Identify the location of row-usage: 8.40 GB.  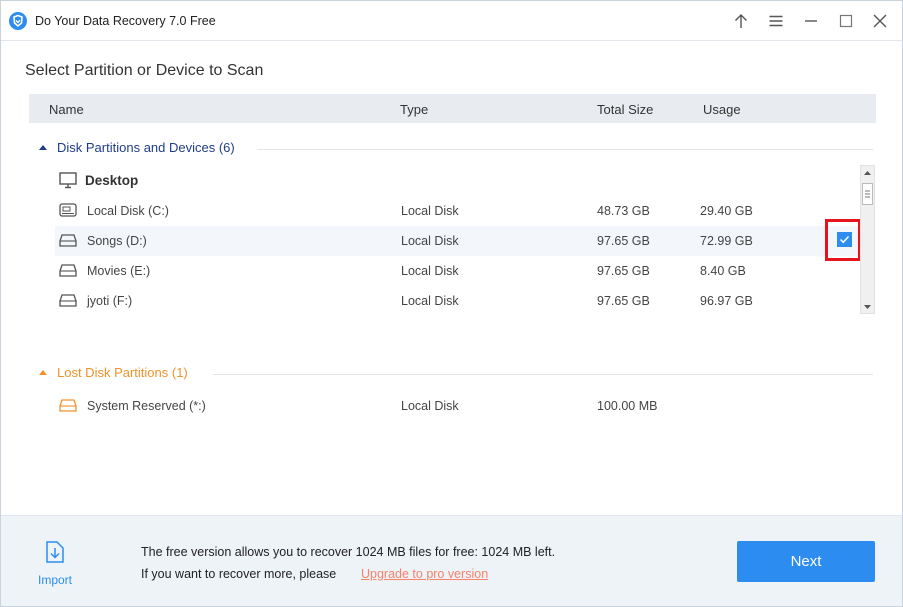
(723, 271).